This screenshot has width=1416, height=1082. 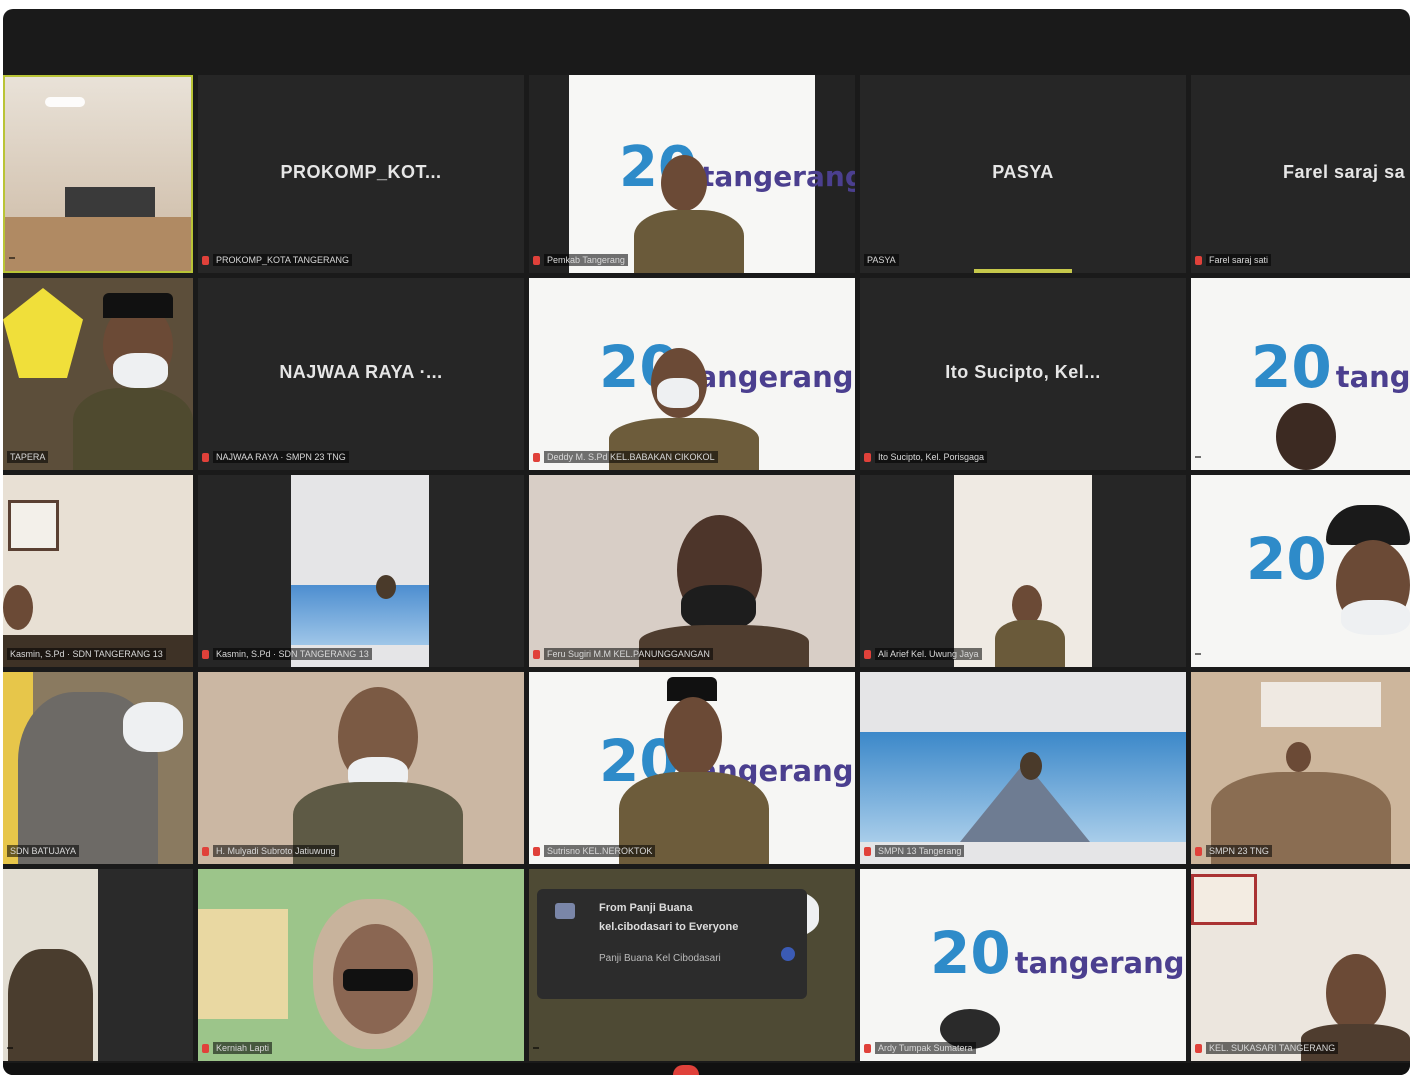 I want to click on video-tile: 20 tangerang Pemkab Tangerang, so click(x=692, y=174).